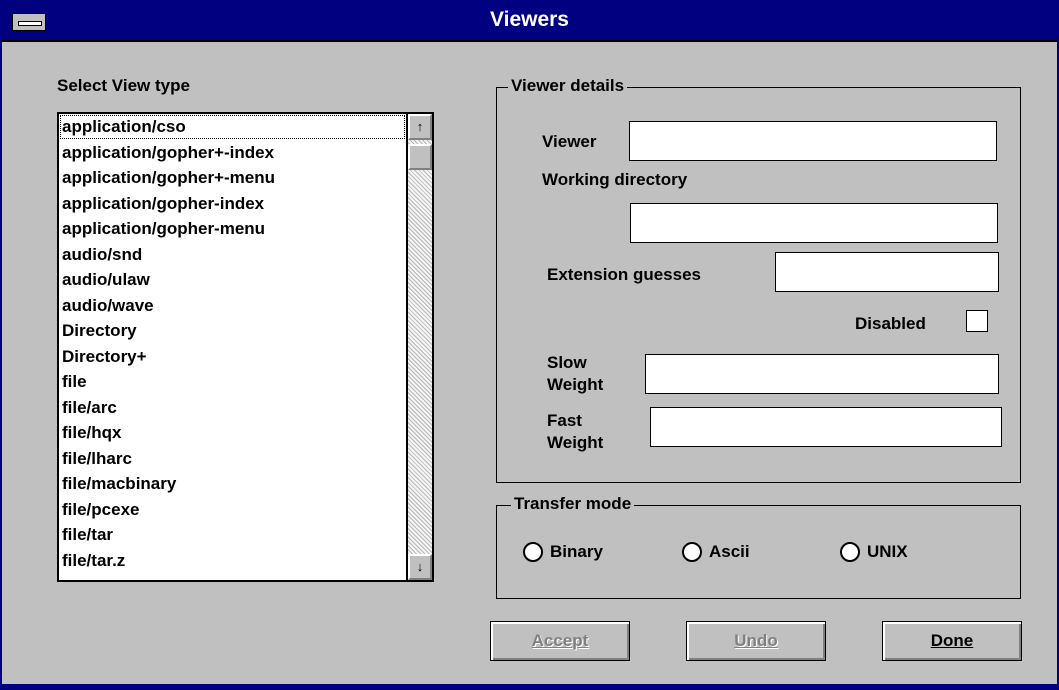 Image resolution: width=1059 pixels, height=690 pixels. What do you see at coordinates (232, 229) in the screenshot?
I see `list-item: application/gopher-menu` at bounding box center [232, 229].